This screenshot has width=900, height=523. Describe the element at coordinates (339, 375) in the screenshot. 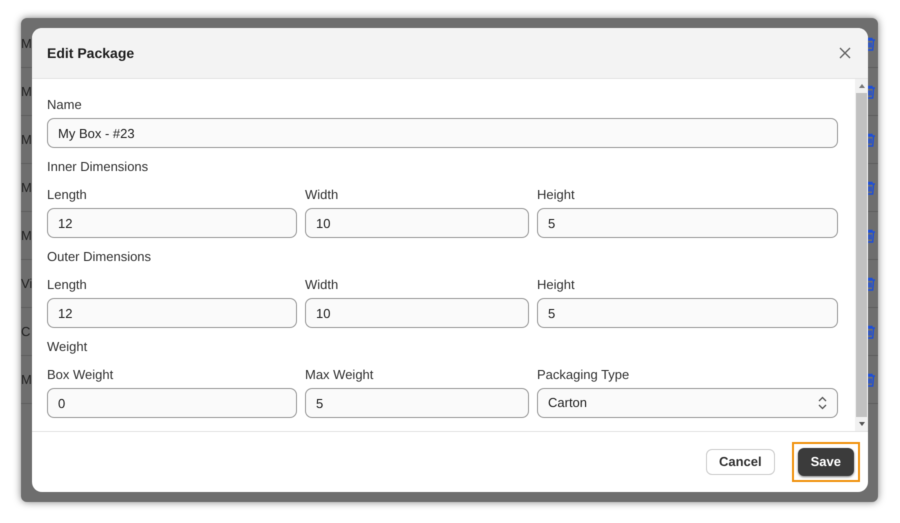

I see `field-label: Max Weight` at that location.